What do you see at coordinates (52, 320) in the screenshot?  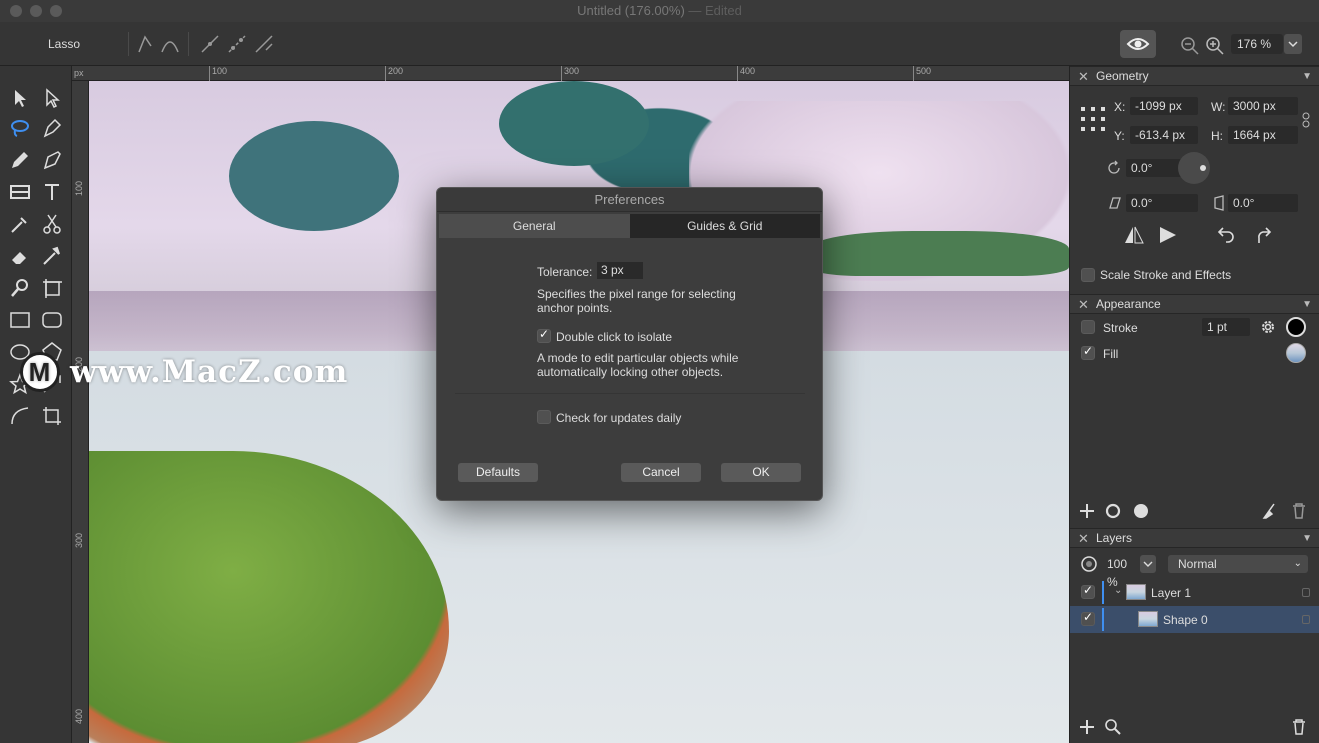 I see `rounded-rectangle-tool-icon` at bounding box center [52, 320].